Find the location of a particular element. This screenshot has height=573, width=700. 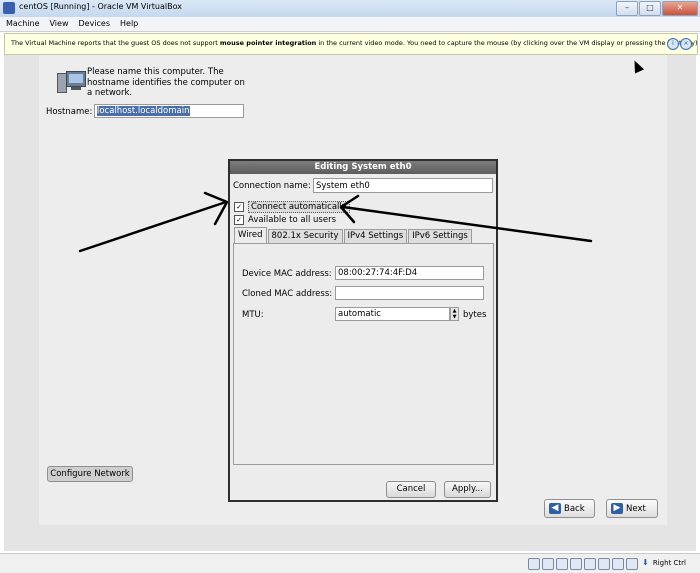

host-key-arrow-icon: ⬇ is located at coordinates (645, 562).